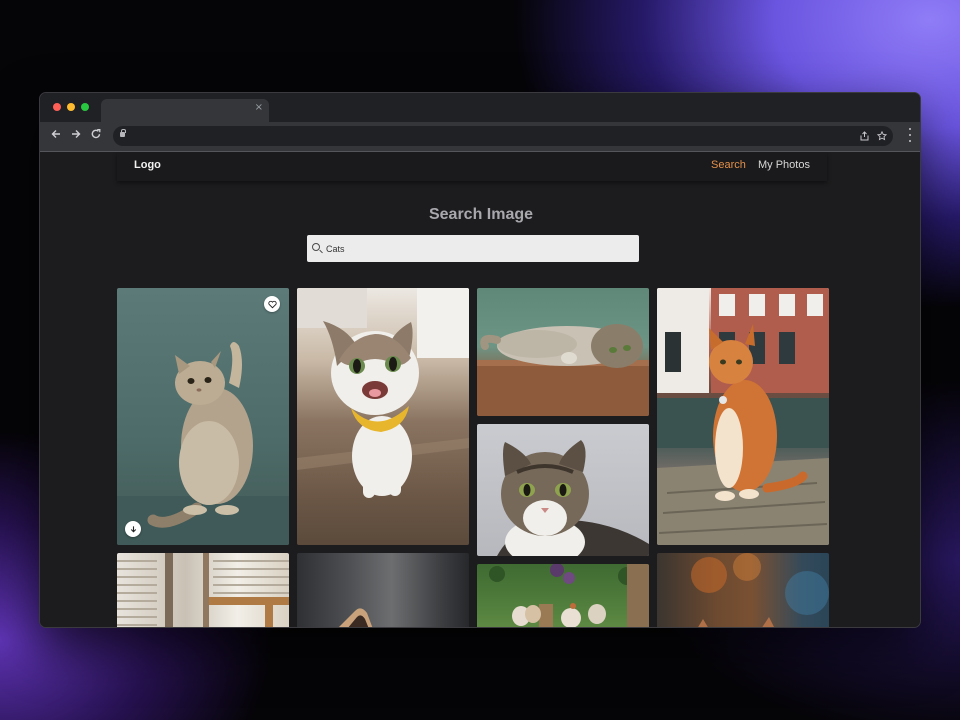 This screenshot has width=960, height=720. Describe the element at coordinates (316, 247) in the screenshot. I see `search-icon` at that location.